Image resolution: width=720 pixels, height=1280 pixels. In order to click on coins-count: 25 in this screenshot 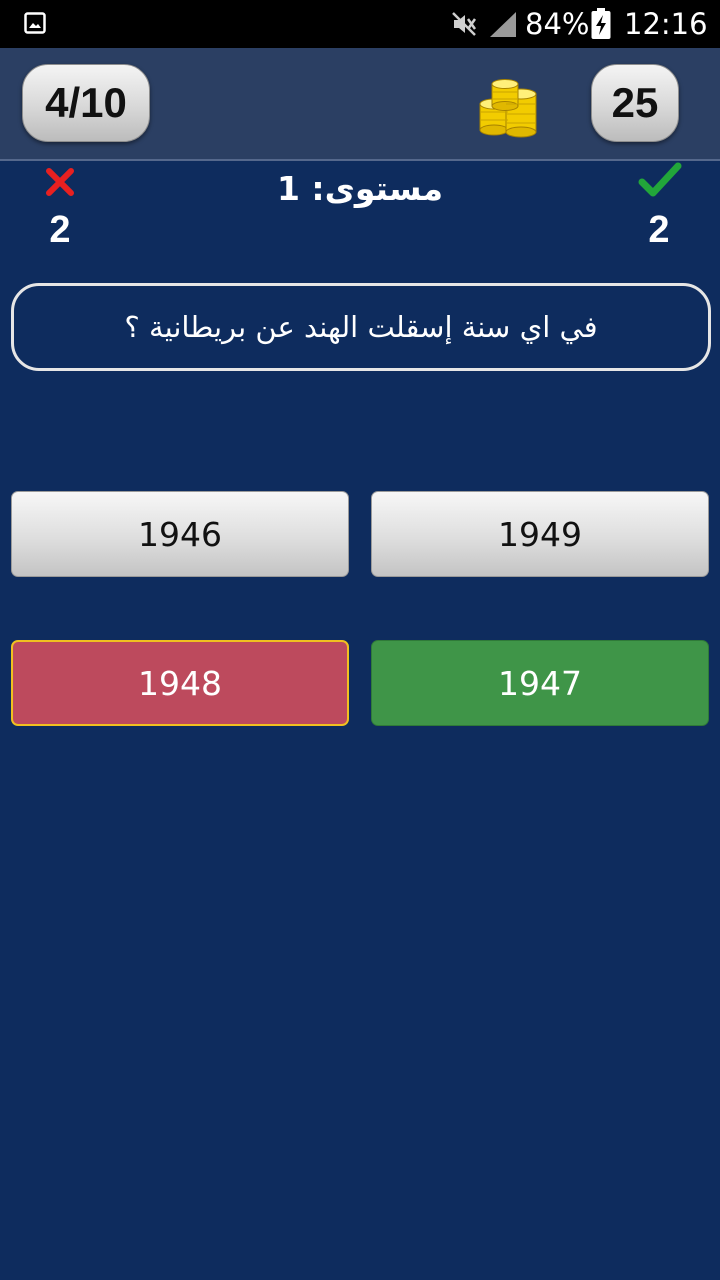, I will do `click(635, 103)`.